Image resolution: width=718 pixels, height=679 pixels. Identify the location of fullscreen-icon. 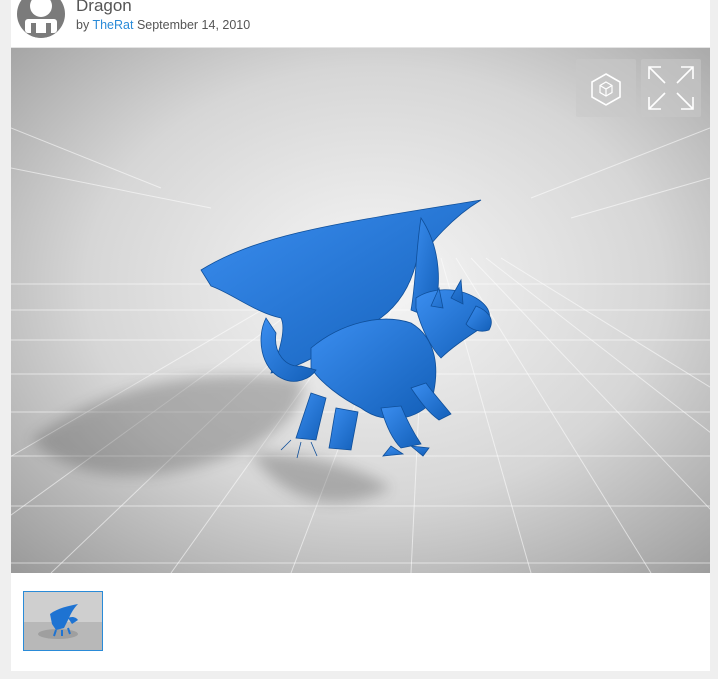
(671, 88).